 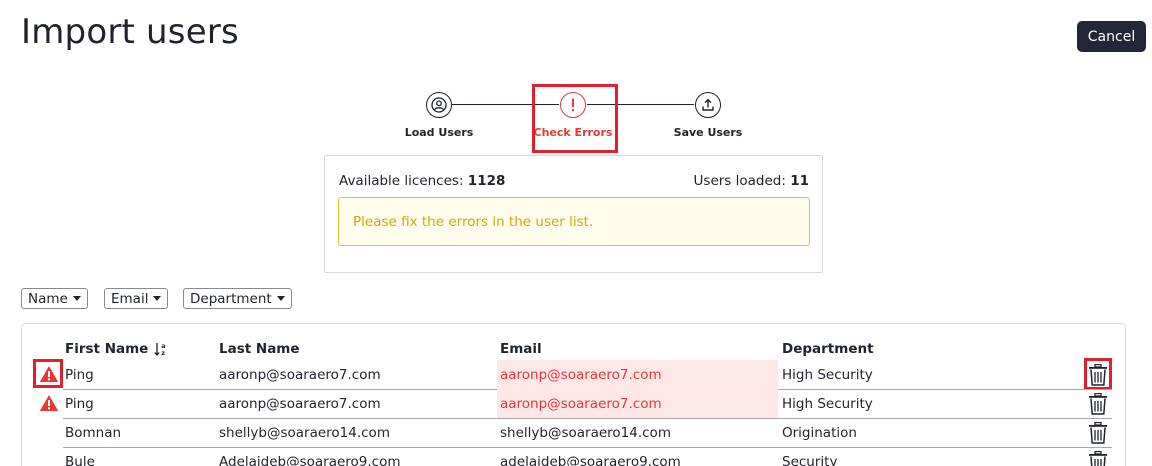 I want to click on cell-email: shellyb@soaraero14.com, so click(x=585, y=433).